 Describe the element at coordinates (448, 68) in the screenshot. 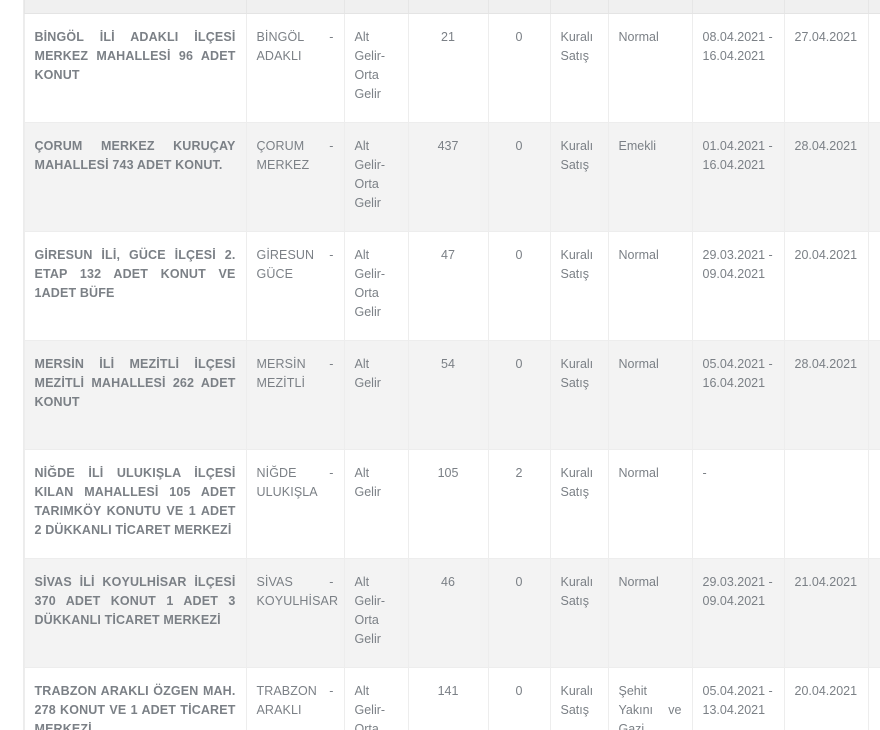

I see `cell-unit-count: 21` at that location.